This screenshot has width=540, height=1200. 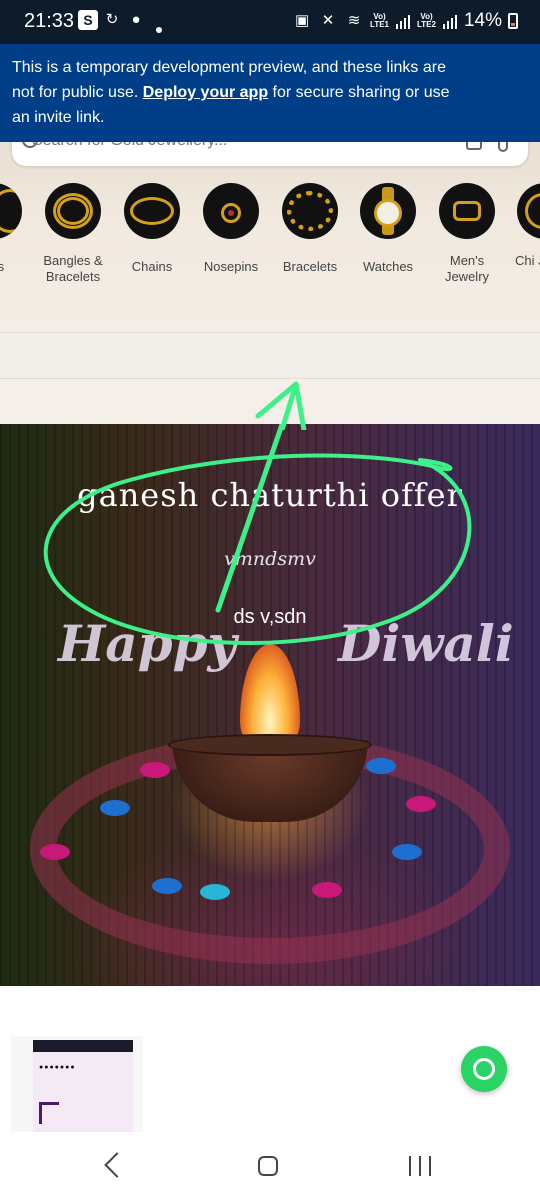 I want to click on home-icon, so click(x=268, y=1166).